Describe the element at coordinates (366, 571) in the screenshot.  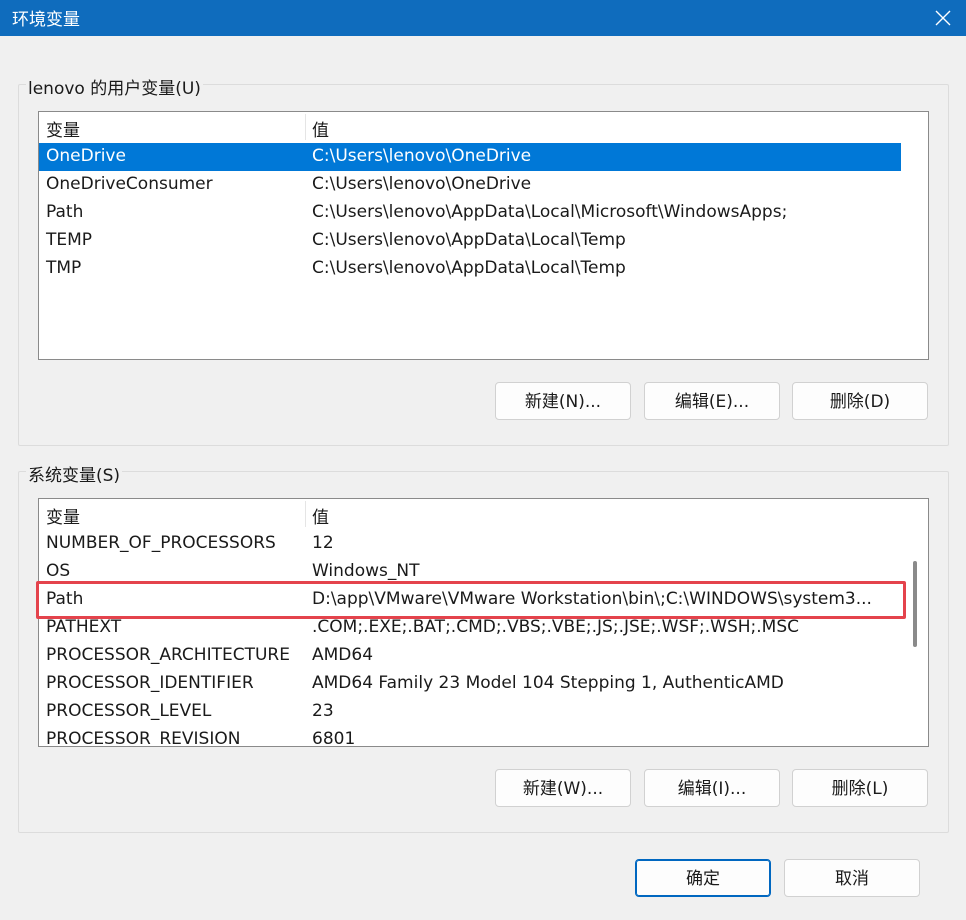
I see `variable-value: Windows_NT` at that location.